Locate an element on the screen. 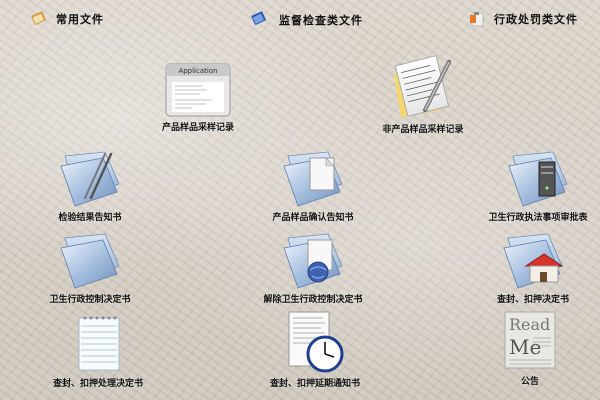 The height and width of the screenshot is (400, 600). folder-server-icon is located at coordinates (538, 179).